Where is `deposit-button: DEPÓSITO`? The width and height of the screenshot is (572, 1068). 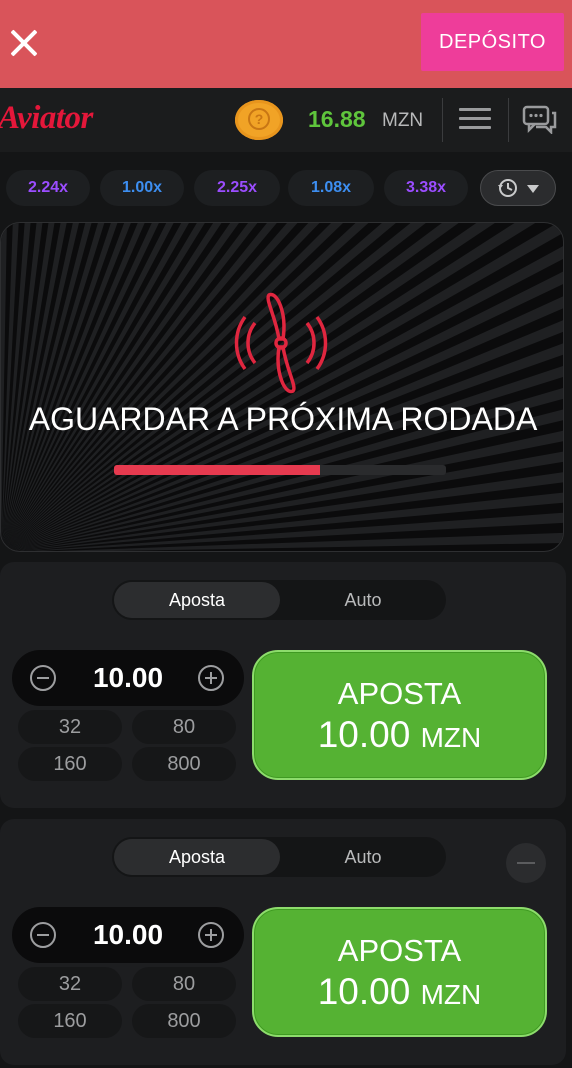
deposit-button: DEPÓSITO is located at coordinates (492, 42).